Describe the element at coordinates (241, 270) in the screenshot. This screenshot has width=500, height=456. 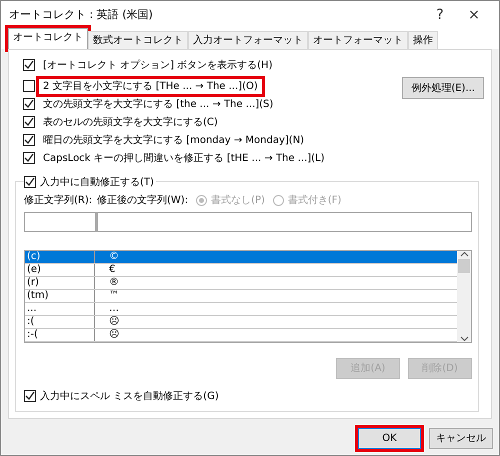
I see `list-row: (e) €` at that location.